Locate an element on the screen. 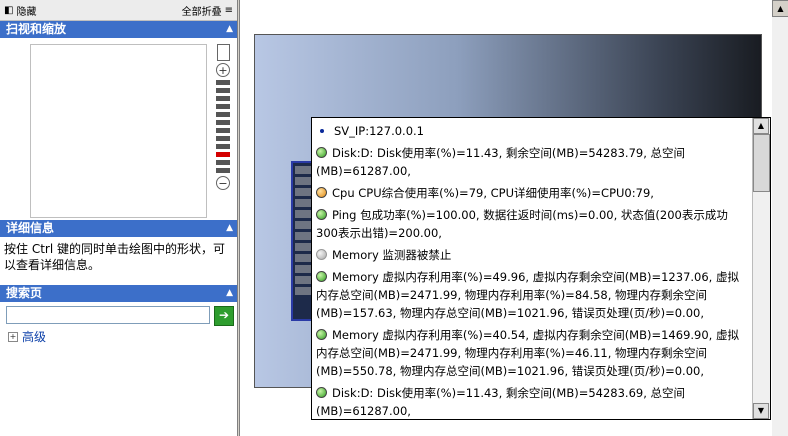 This screenshot has width=788, height=436. advanced-search-toggle: + 高级 is located at coordinates (27, 336).